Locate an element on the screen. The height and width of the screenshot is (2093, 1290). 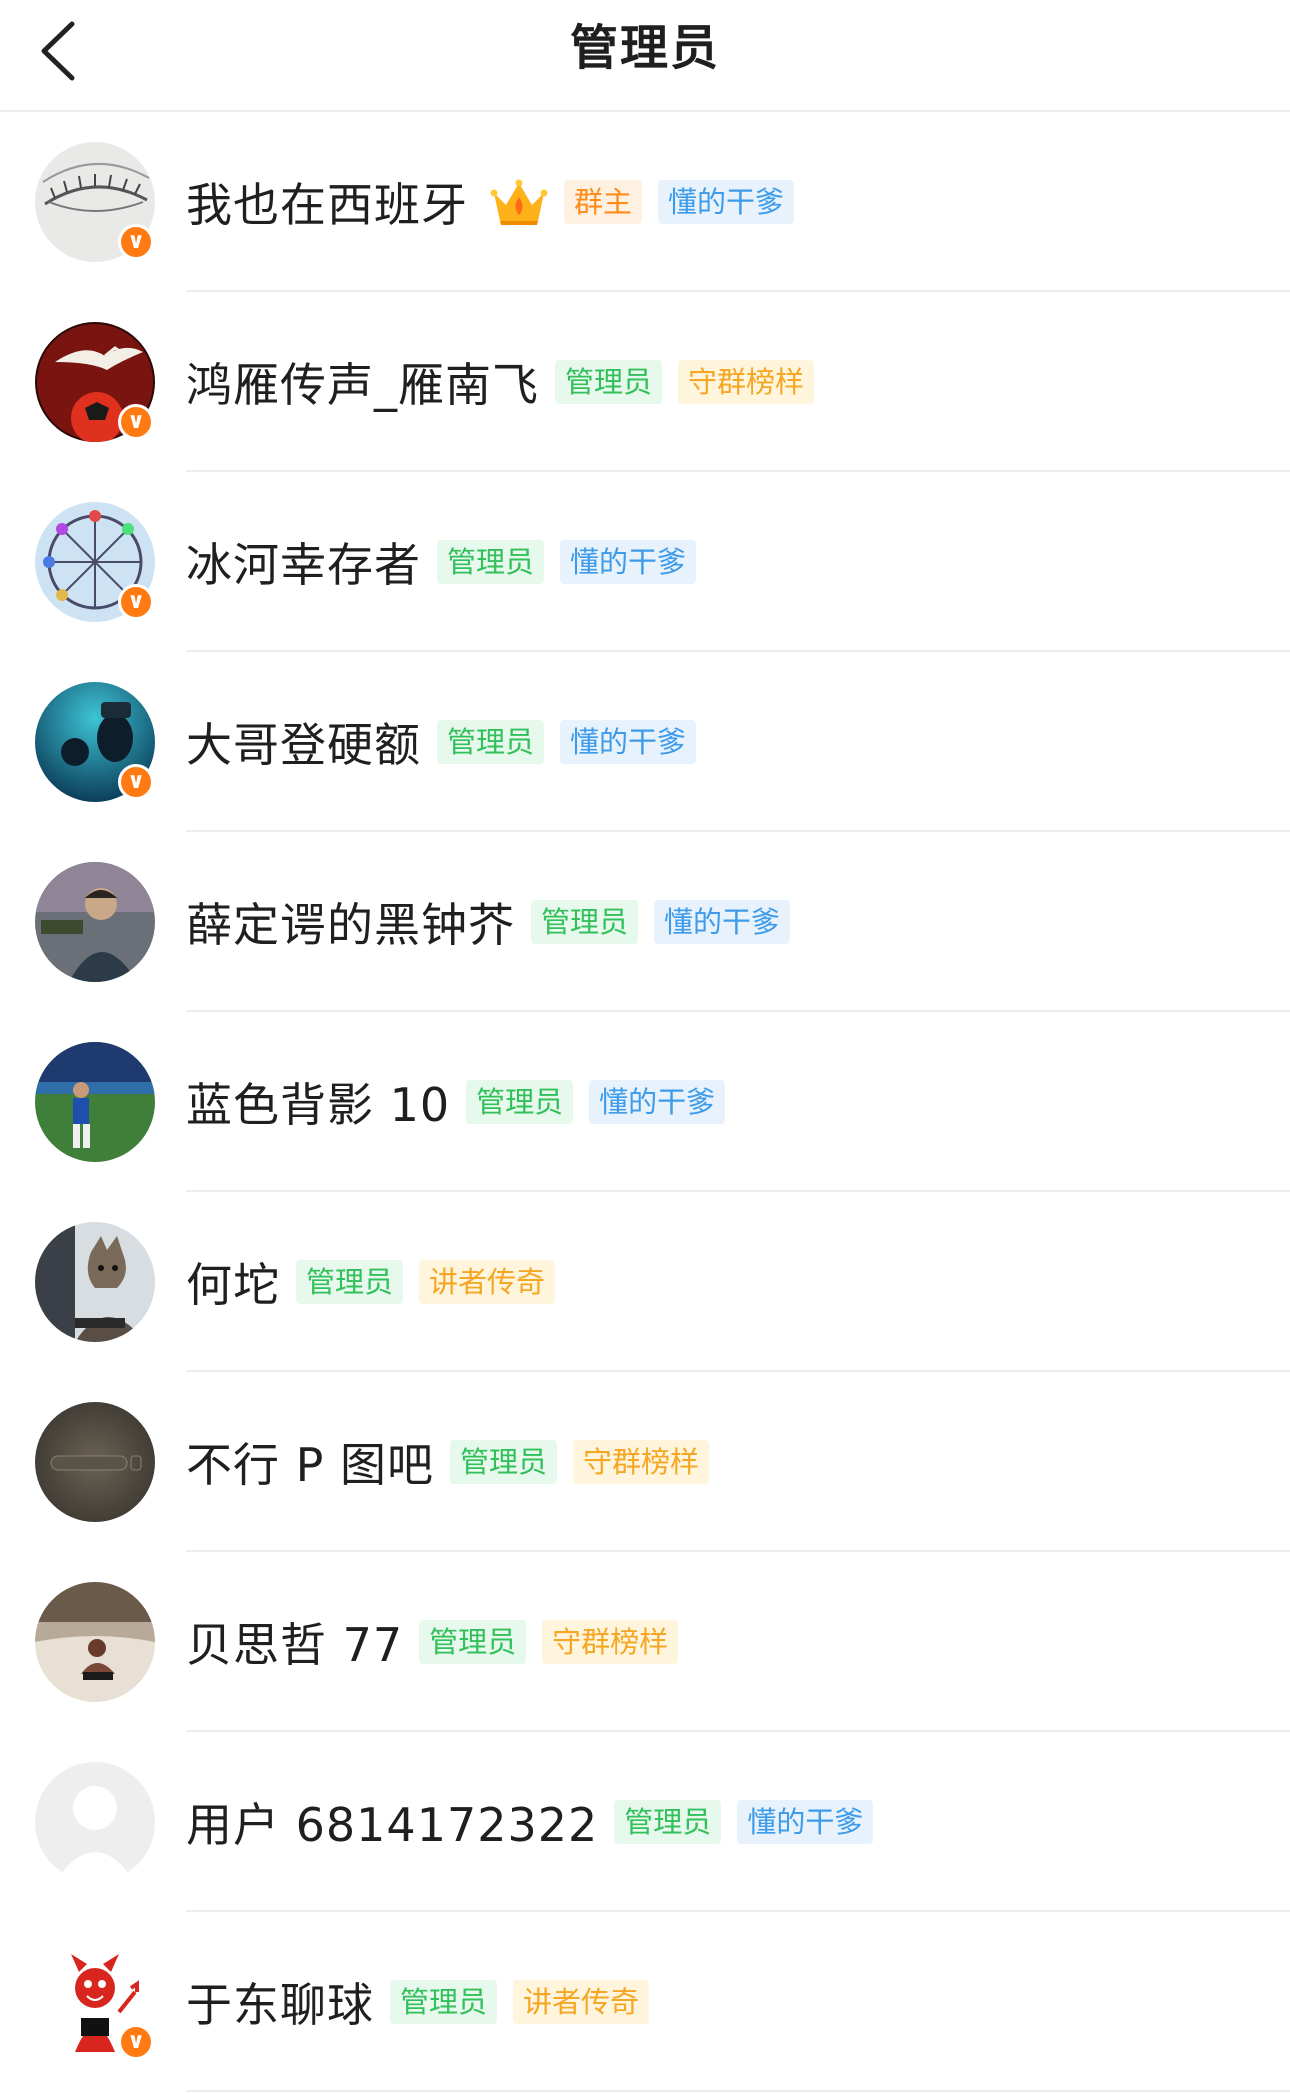
row-divider is located at coordinates (738, 2091).